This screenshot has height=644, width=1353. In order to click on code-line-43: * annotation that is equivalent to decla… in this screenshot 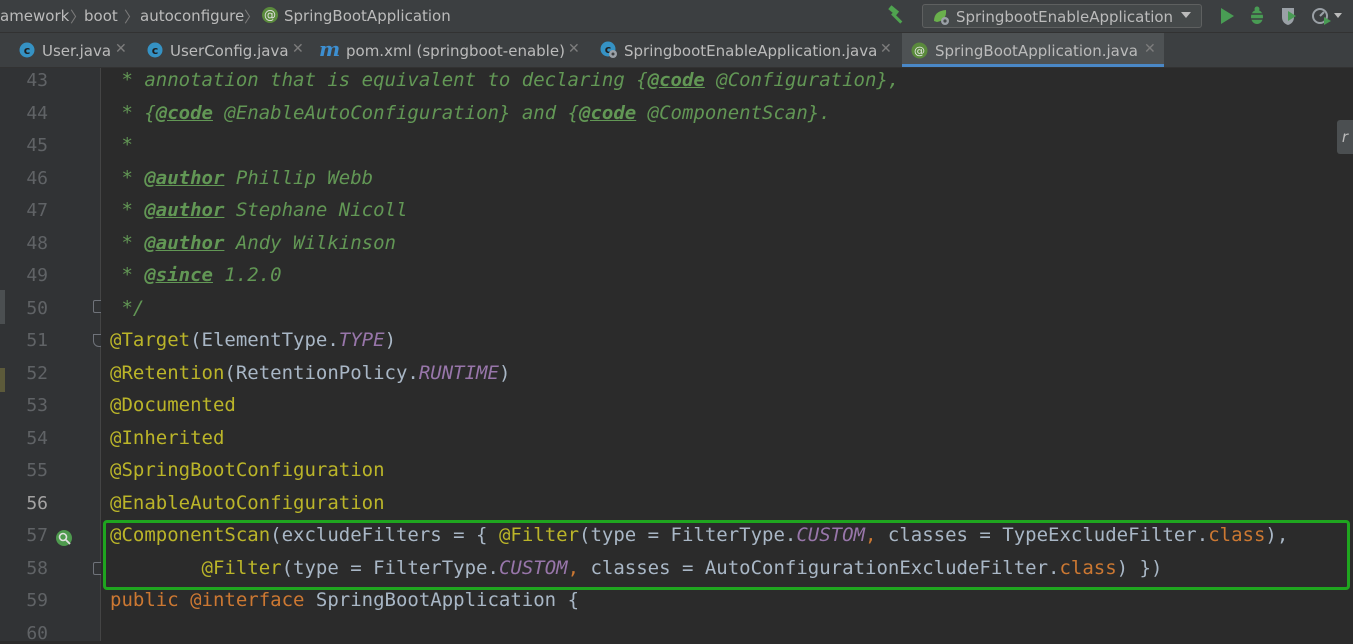, I will do `click(504, 82)`.